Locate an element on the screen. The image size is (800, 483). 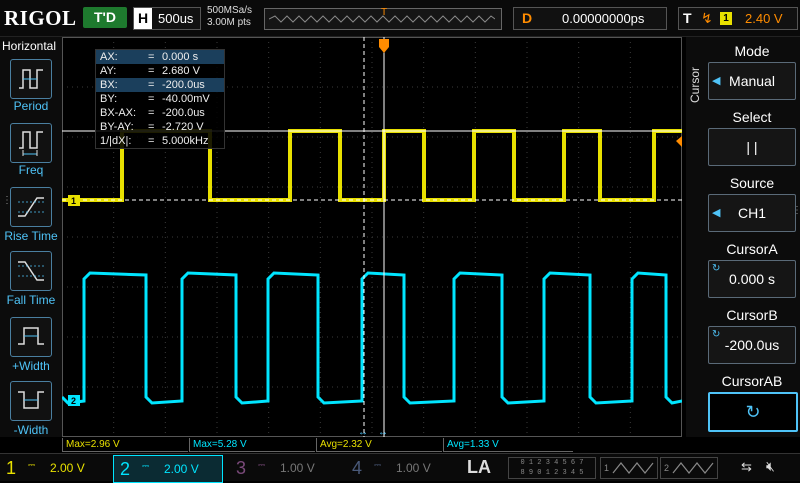
cursor-readout-row: BY: = -40.00mV is located at coordinates (160, 99).